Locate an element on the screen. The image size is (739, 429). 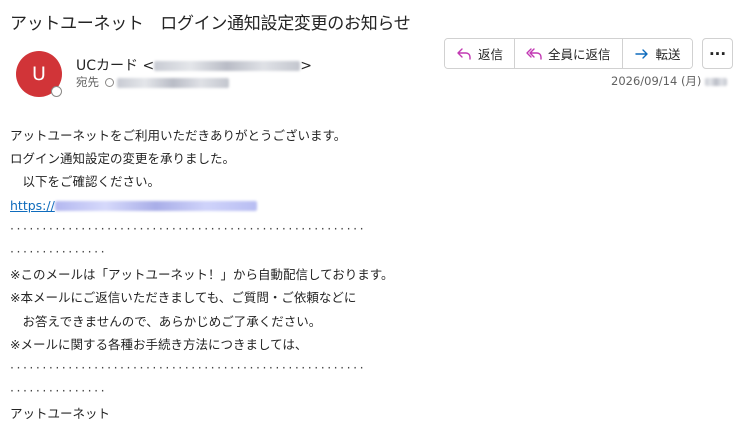
reply-all-label: 全員に返信 is located at coordinates (579, 54).